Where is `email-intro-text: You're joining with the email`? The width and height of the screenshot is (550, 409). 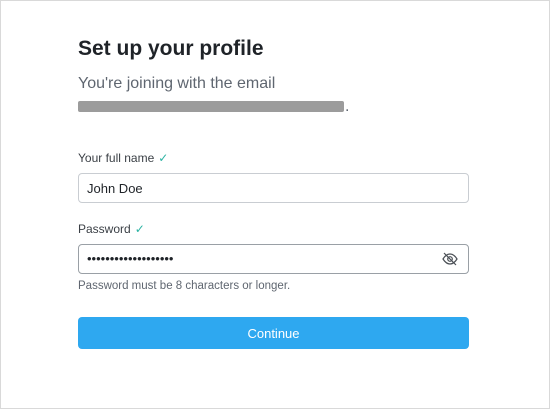
email-intro-text: You're joining with the email is located at coordinates (177, 83).